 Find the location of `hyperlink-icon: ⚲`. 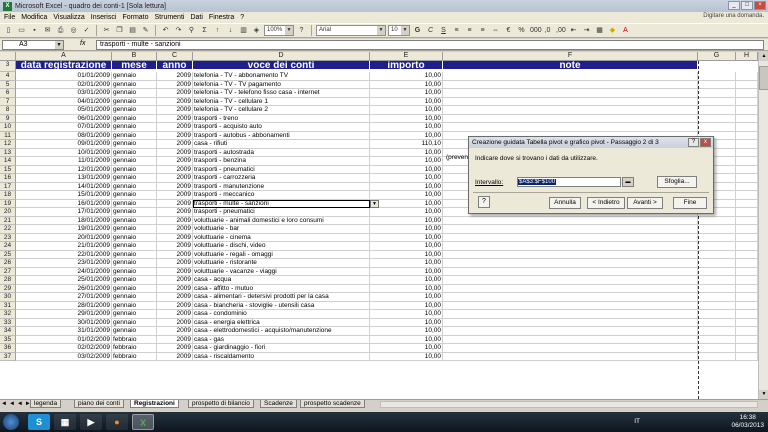

hyperlink-icon: ⚲ is located at coordinates (191, 30).